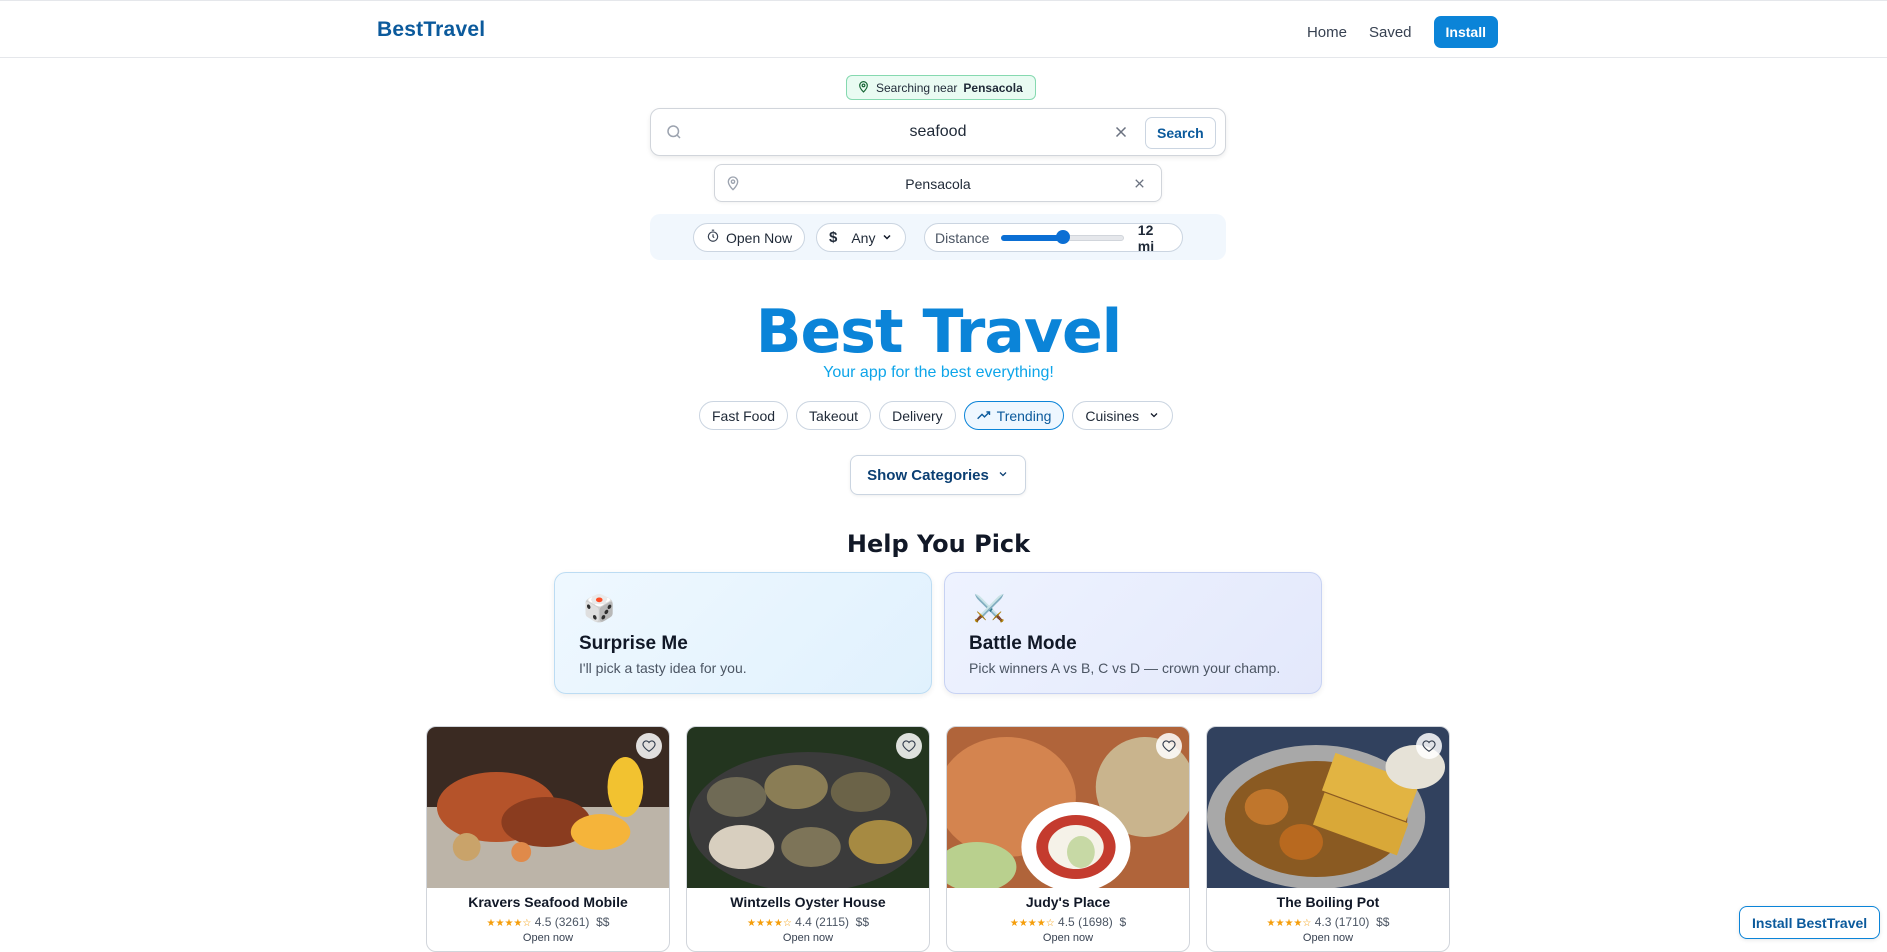 The height and width of the screenshot is (952, 1887). Describe the element at coordinates (803, 922) in the screenshot. I see `rating-value: 4.4` at that location.